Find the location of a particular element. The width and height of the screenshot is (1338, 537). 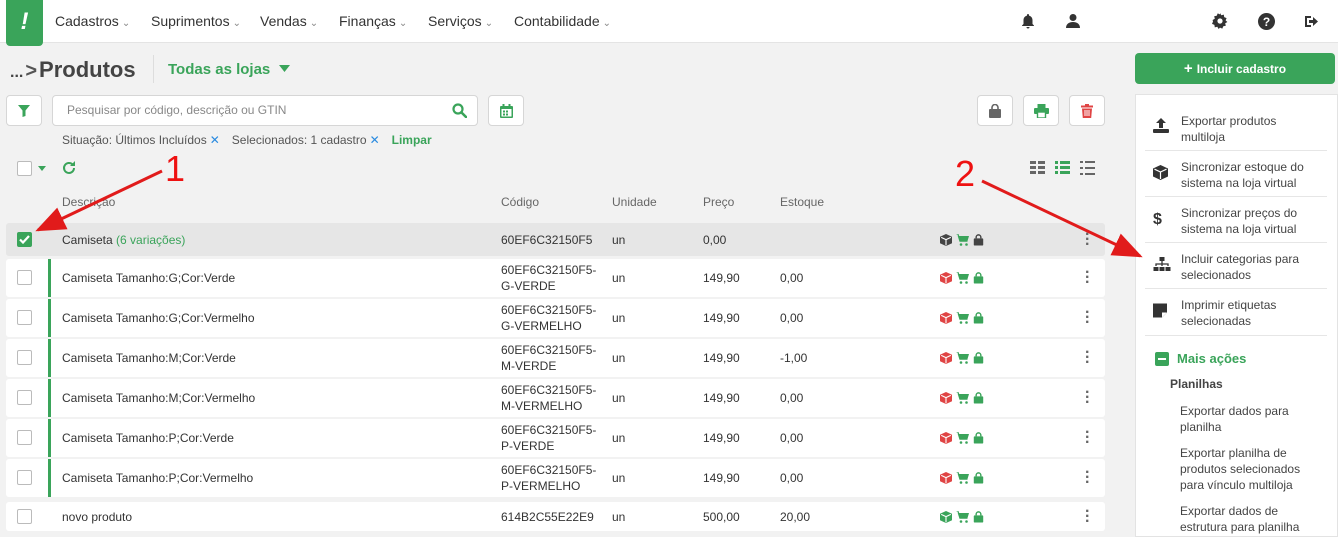

action-print-labels: Imprimir etiquetas selecionadas is located at coordinates (1236, 312).